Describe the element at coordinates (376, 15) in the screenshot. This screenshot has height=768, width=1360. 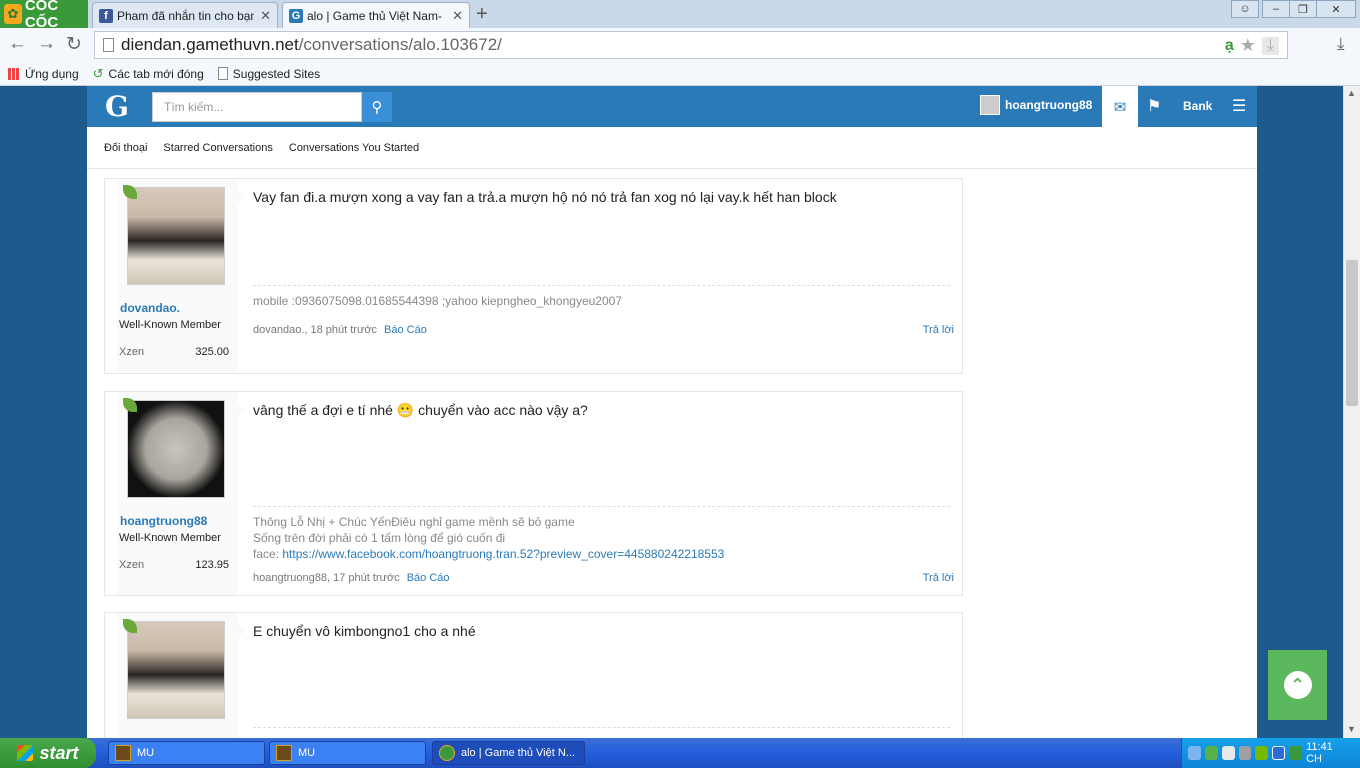
I see `tab-gamethuvn: G alo | Game thủ Việt Nam- MU ✕` at that location.